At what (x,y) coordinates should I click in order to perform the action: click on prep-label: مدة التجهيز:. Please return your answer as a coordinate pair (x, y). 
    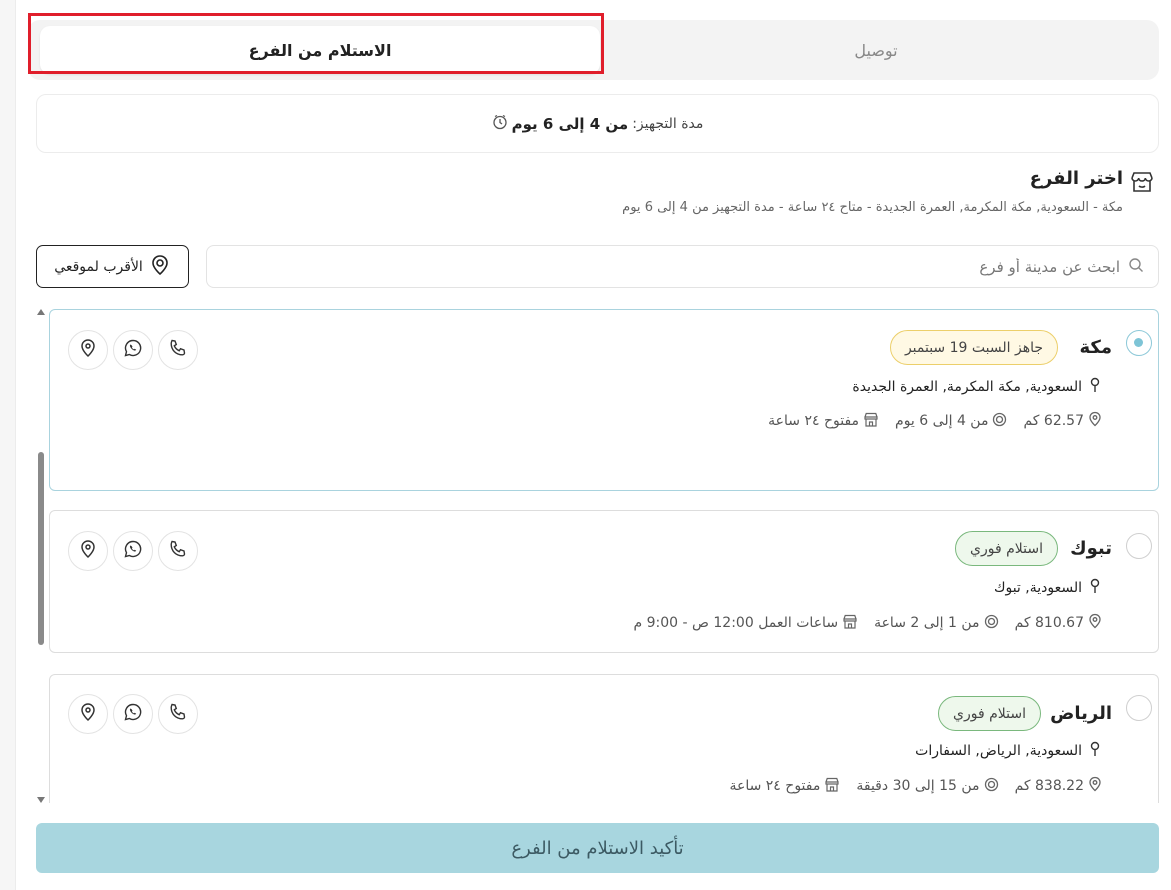
    Looking at the image, I should click on (668, 123).